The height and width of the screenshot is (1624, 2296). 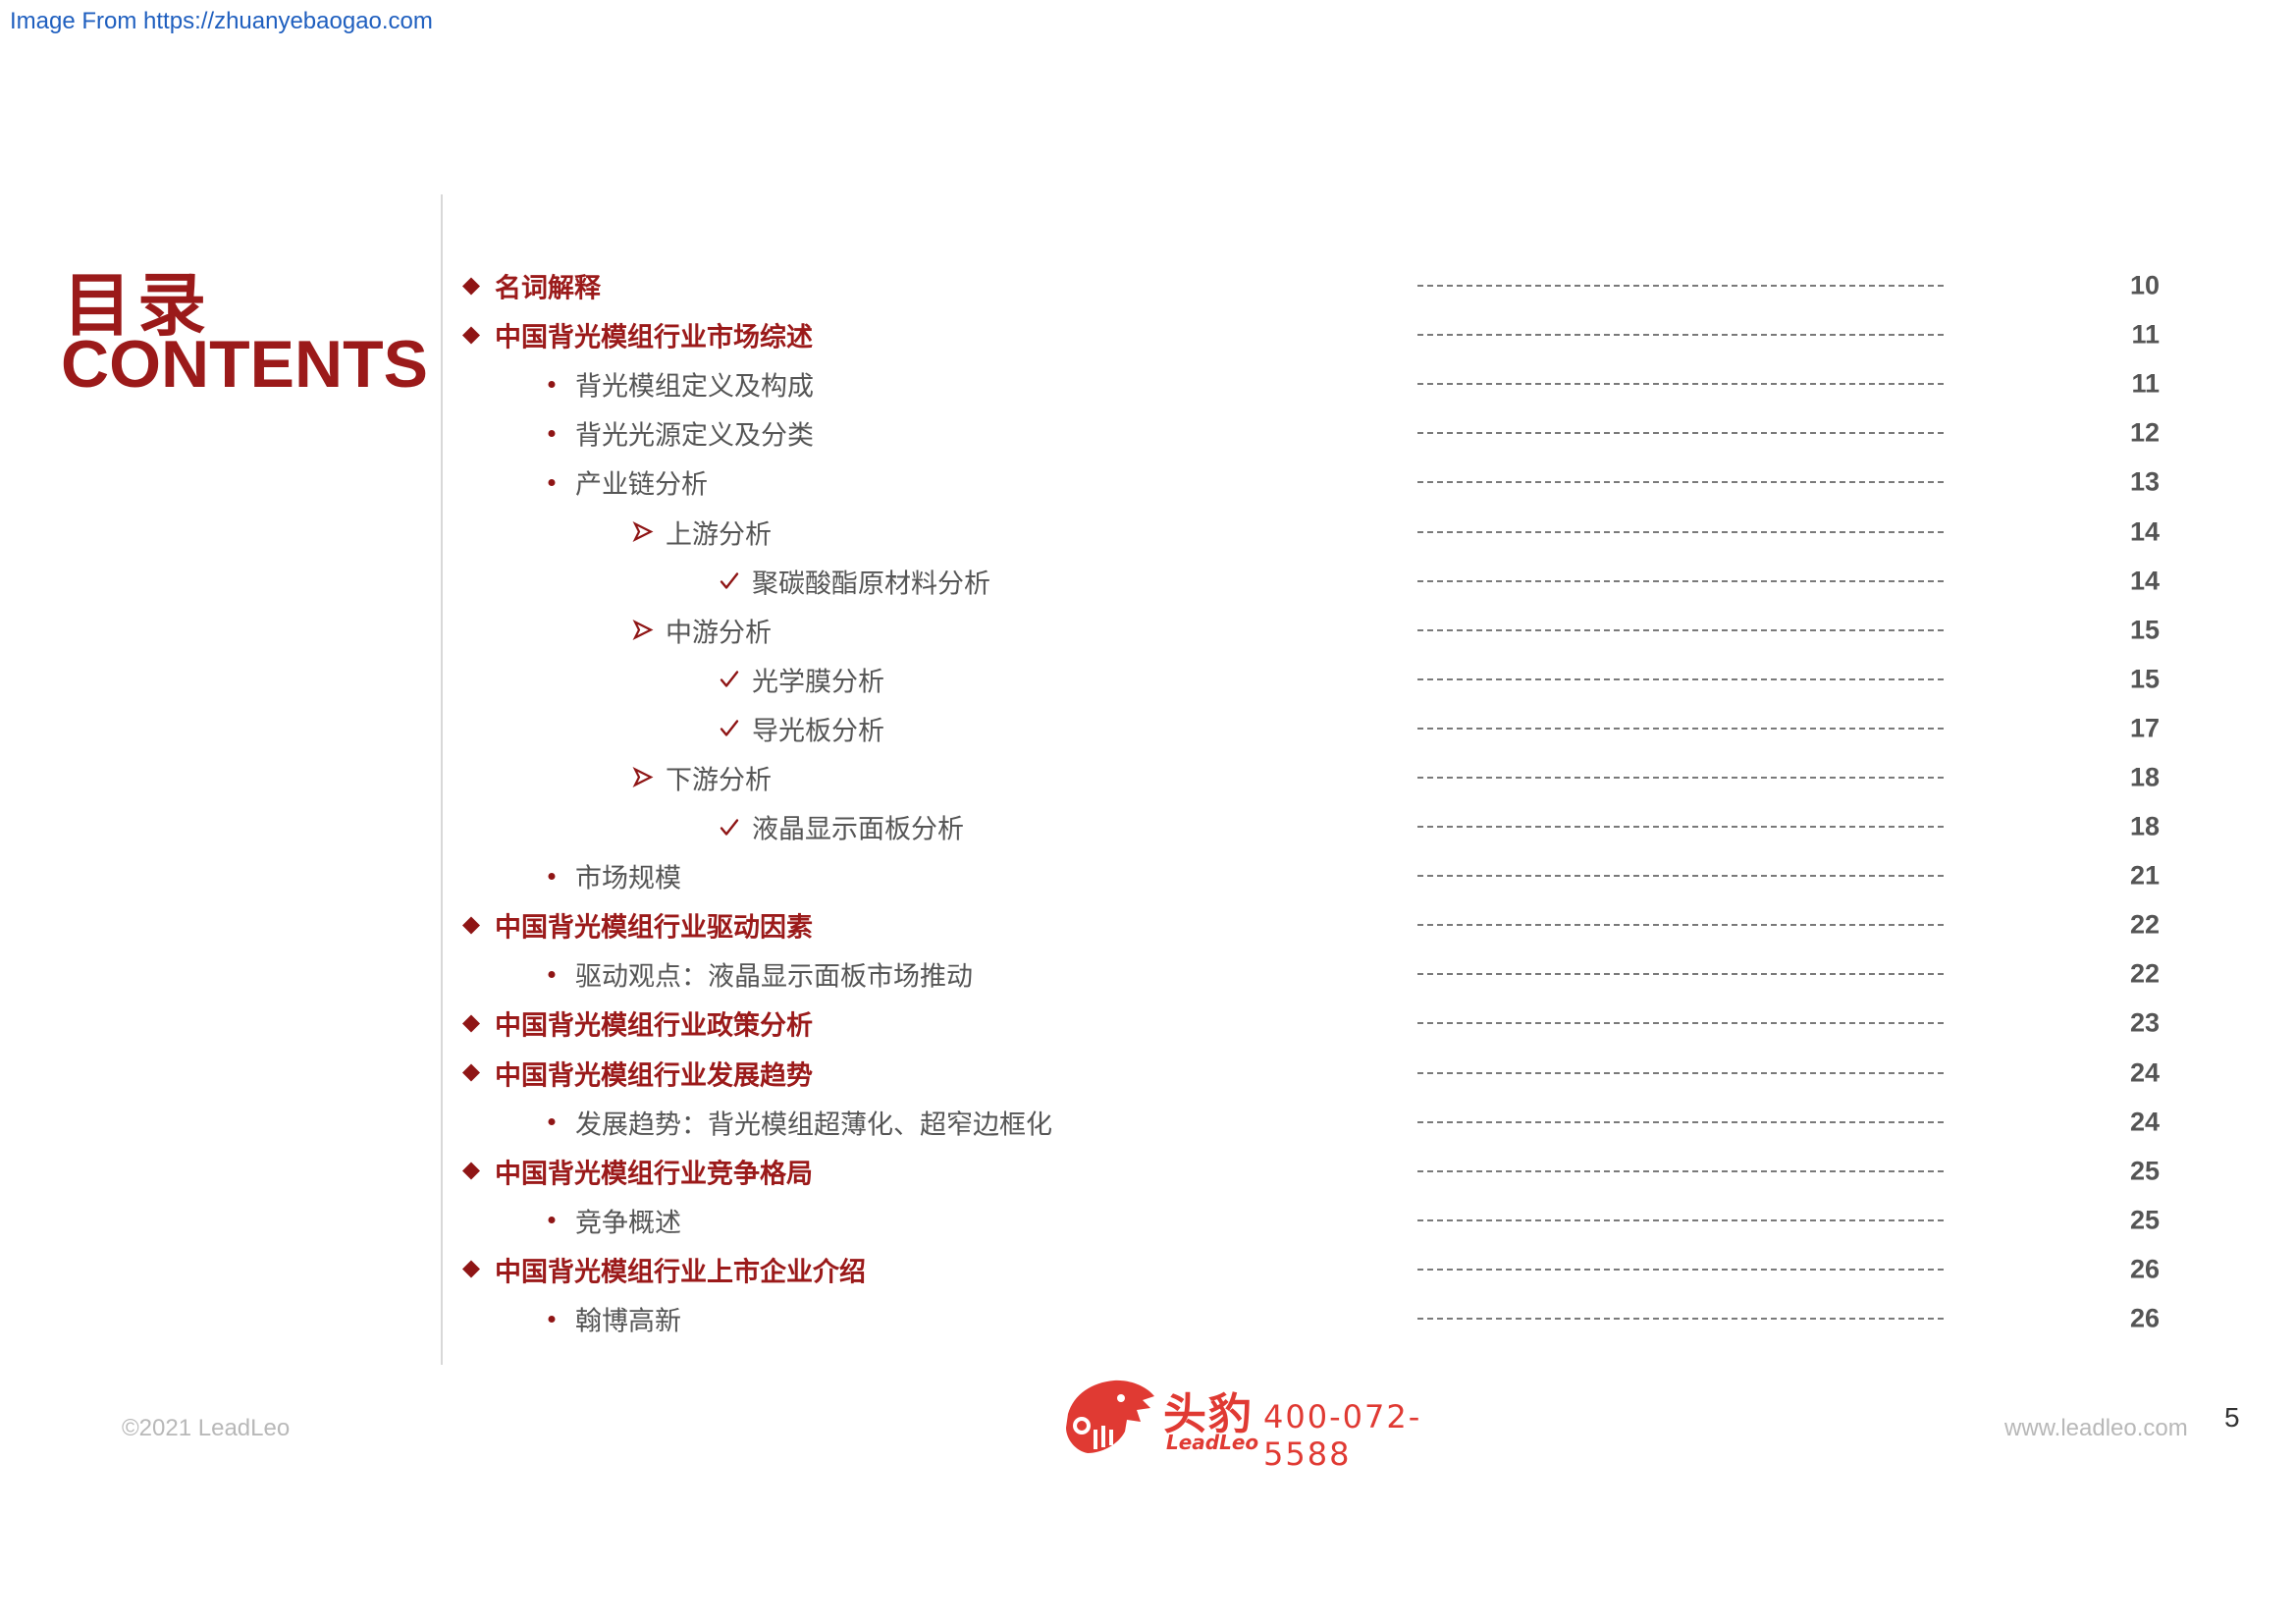 I want to click on toc-entry-label: 聚碳酸酯原材料分析, so click(x=871, y=584).